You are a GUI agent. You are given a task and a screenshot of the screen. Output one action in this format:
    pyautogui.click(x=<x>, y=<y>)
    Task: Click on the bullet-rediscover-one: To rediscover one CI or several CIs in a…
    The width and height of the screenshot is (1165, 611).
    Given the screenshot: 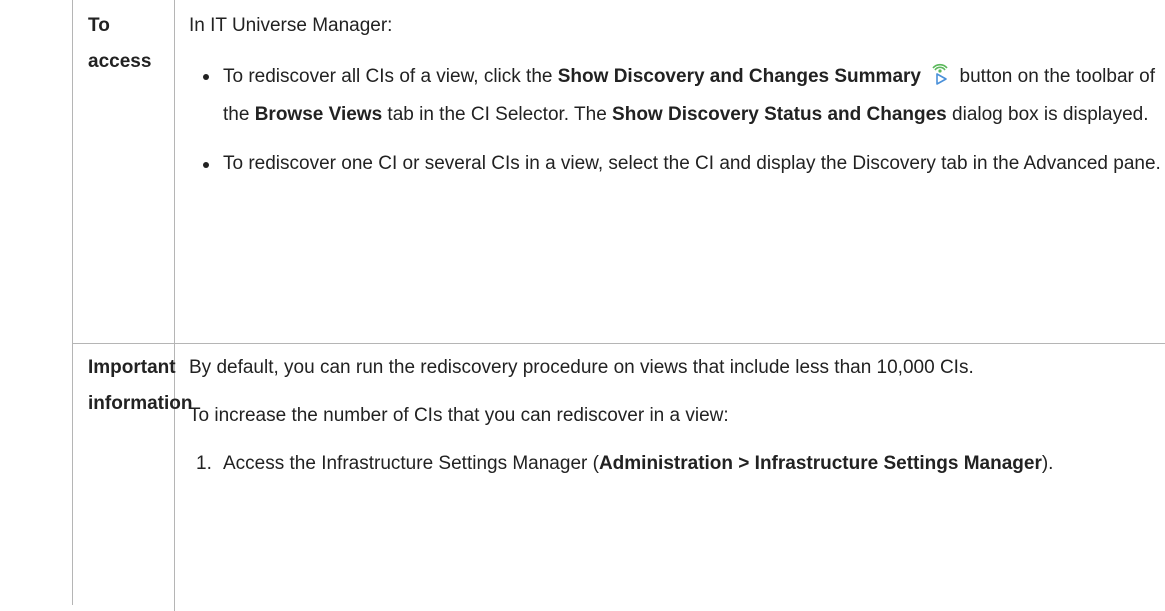 What is the action you would take?
    pyautogui.click(x=676, y=164)
    